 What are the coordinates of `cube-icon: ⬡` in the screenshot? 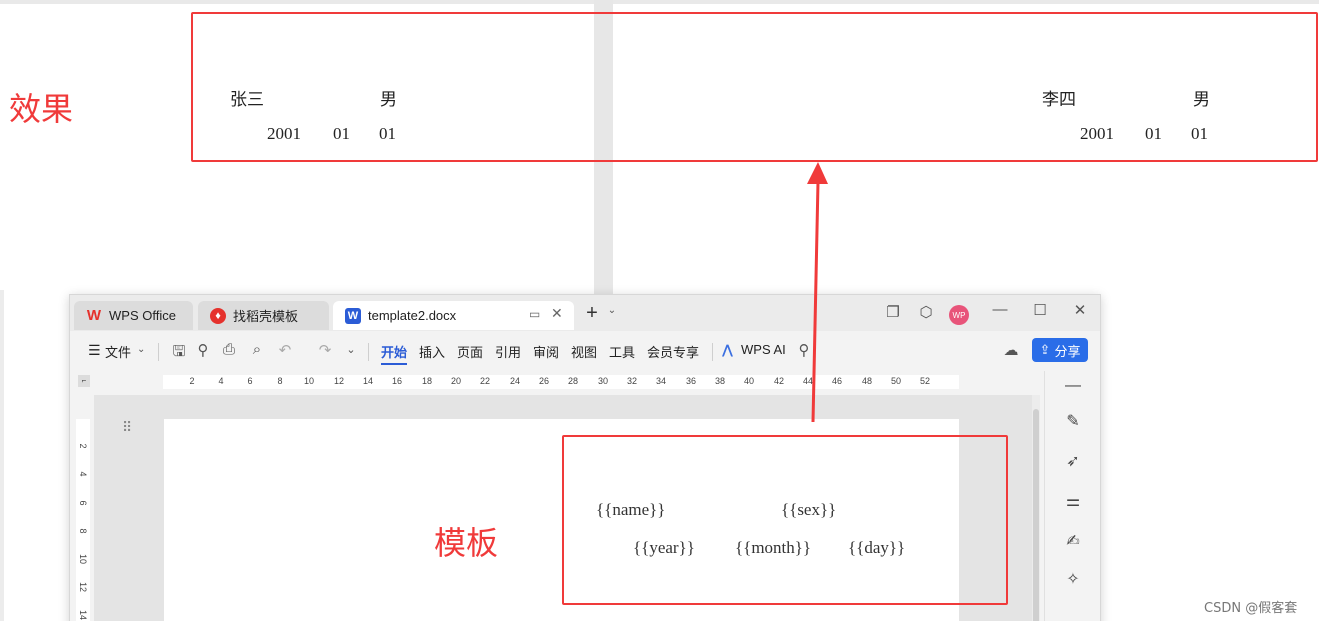 It's located at (926, 312).